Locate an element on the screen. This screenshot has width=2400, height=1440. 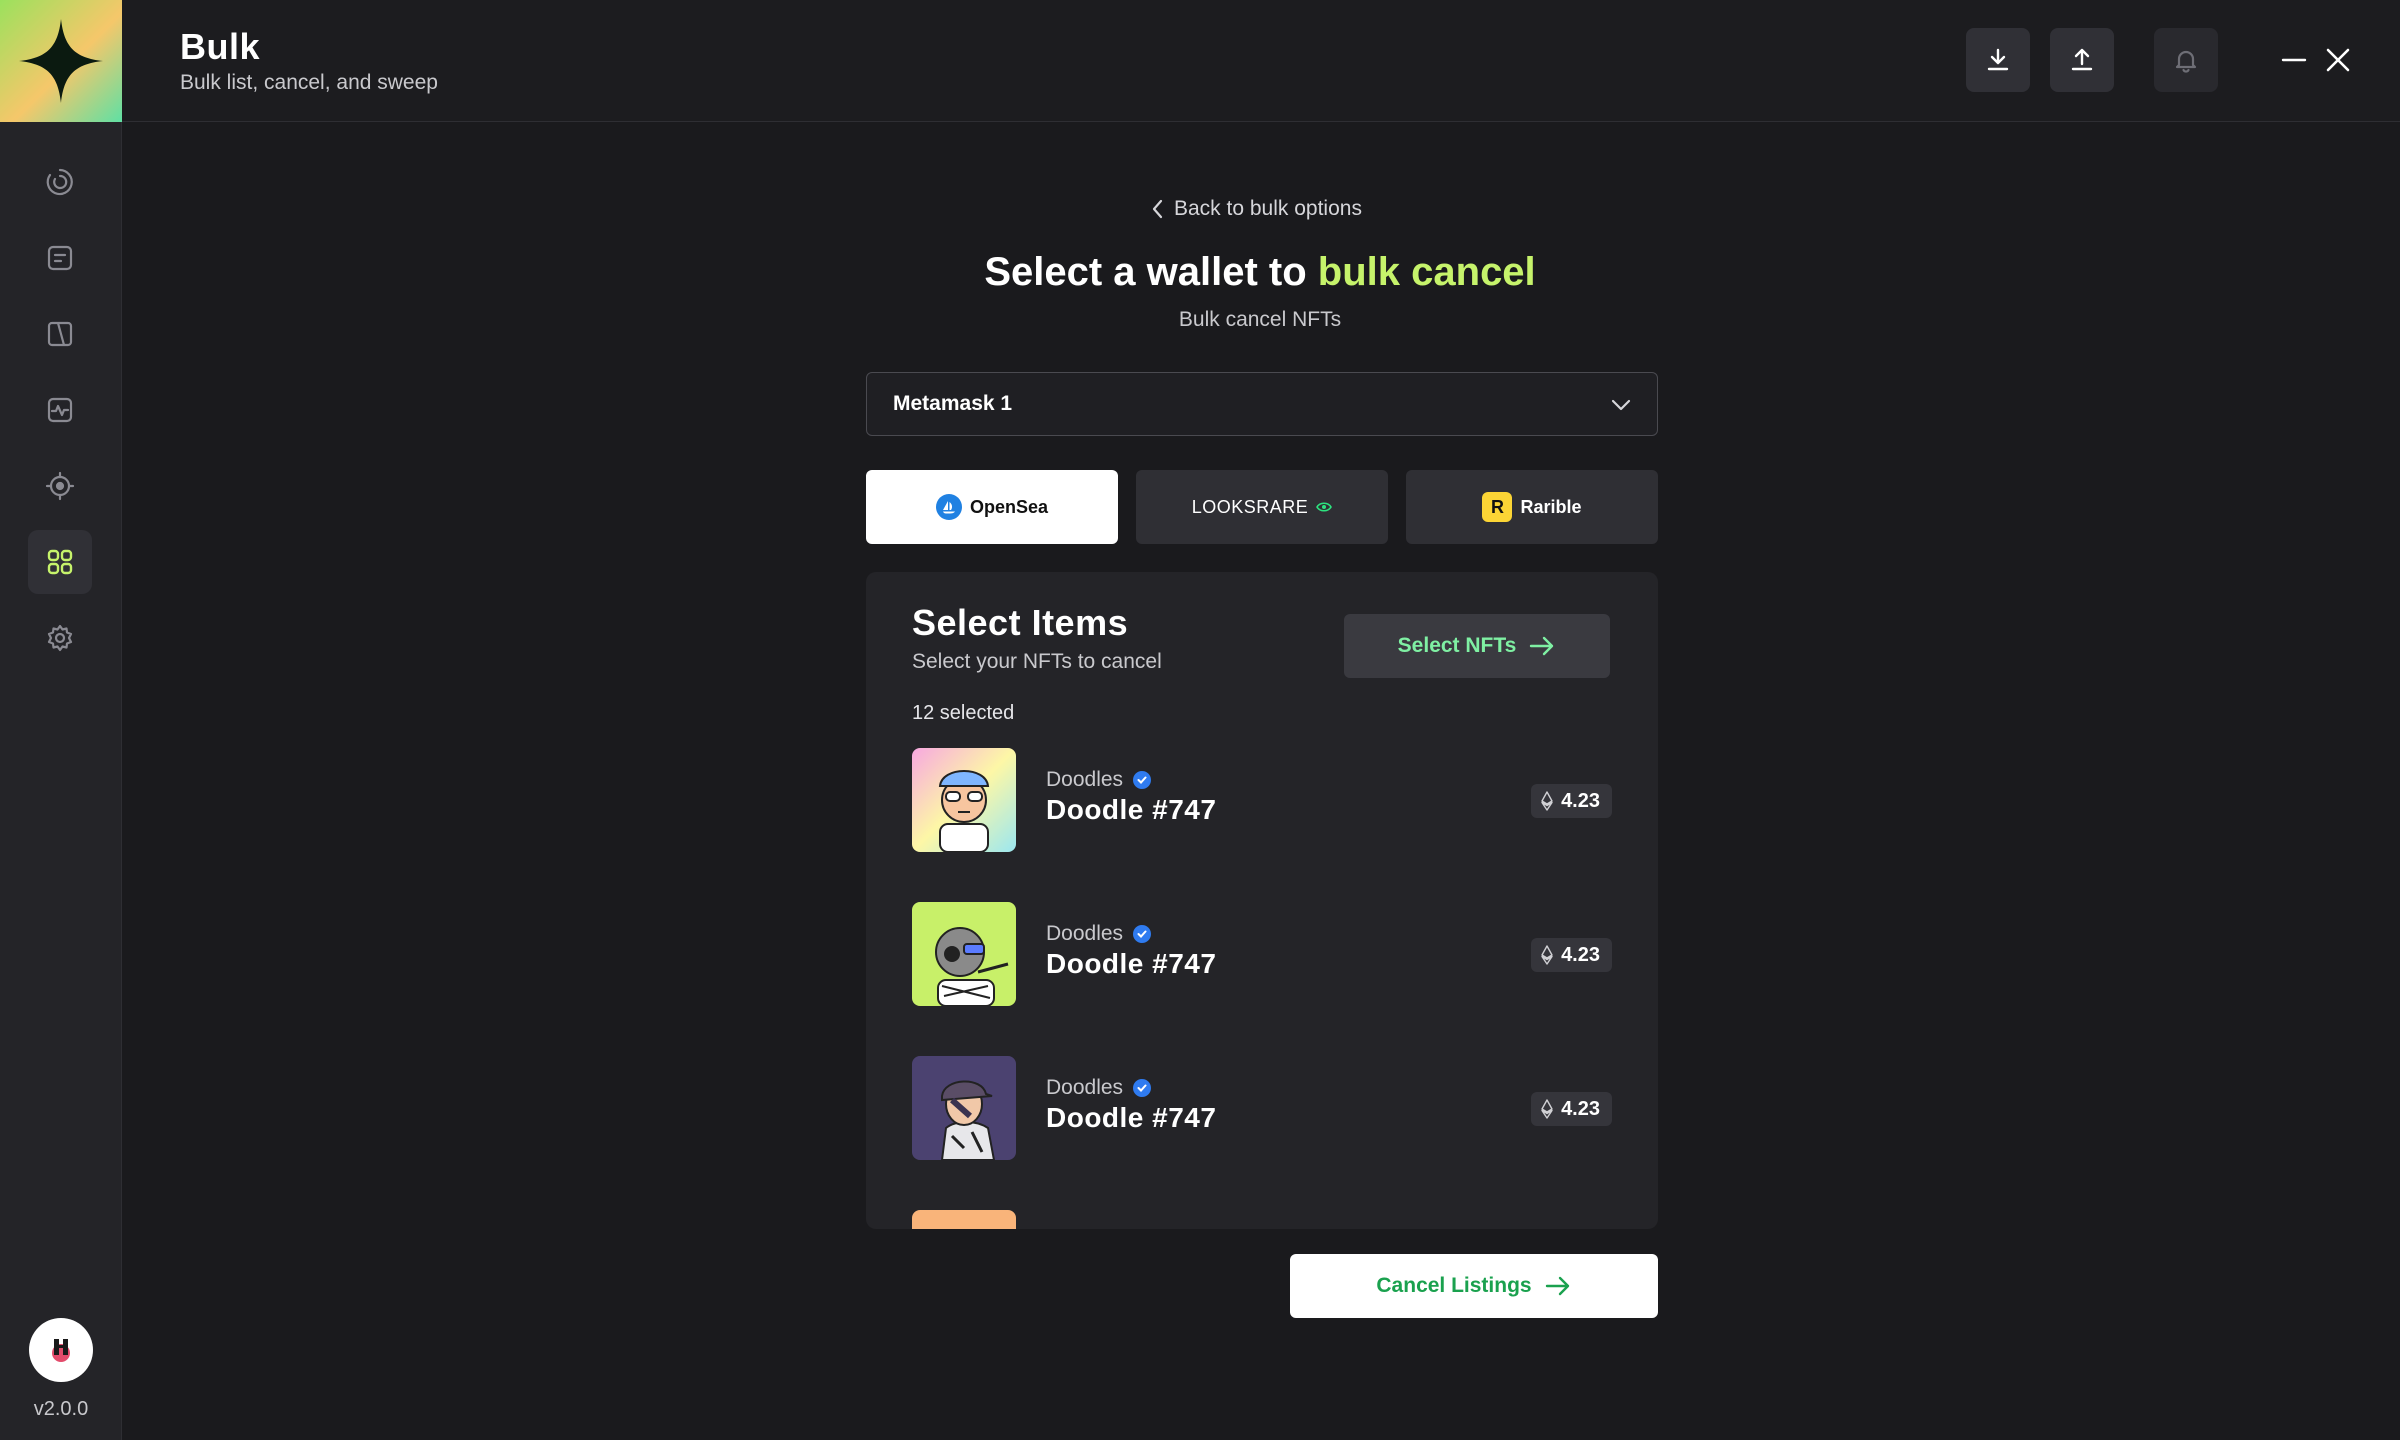
chevron-down-icon is located at coordinates (1621, 405).